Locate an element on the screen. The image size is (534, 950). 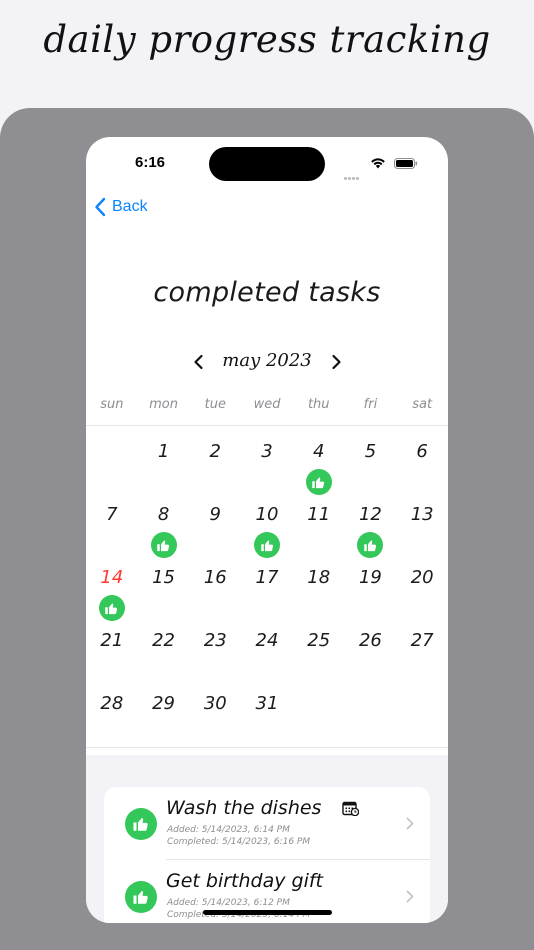
calendar-day: 31 is located at coordinates (267, 720).